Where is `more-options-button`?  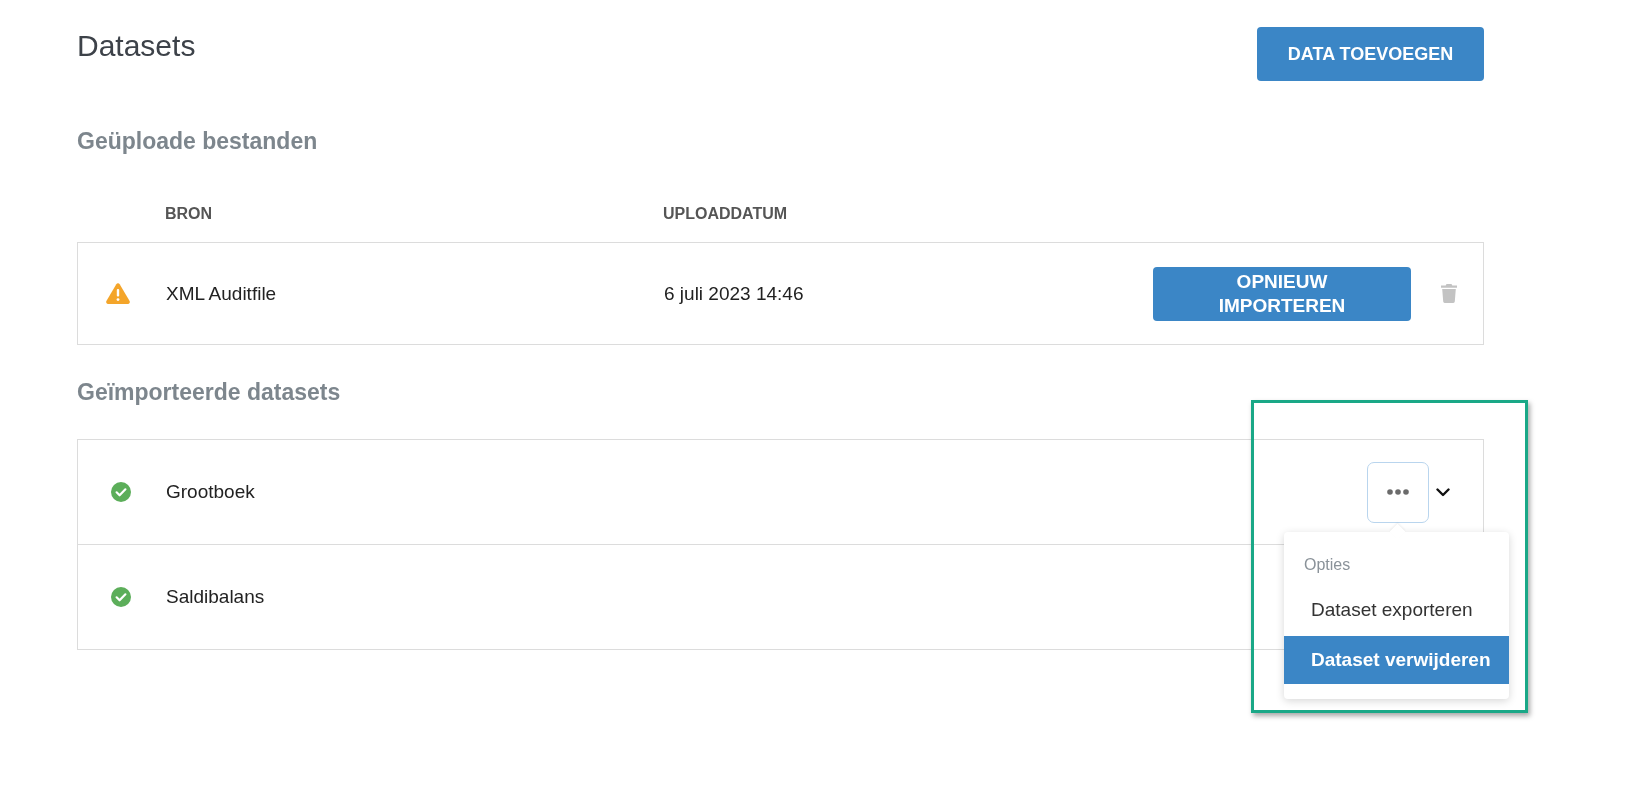 more-options-button is located at coordinates (1398, 492).